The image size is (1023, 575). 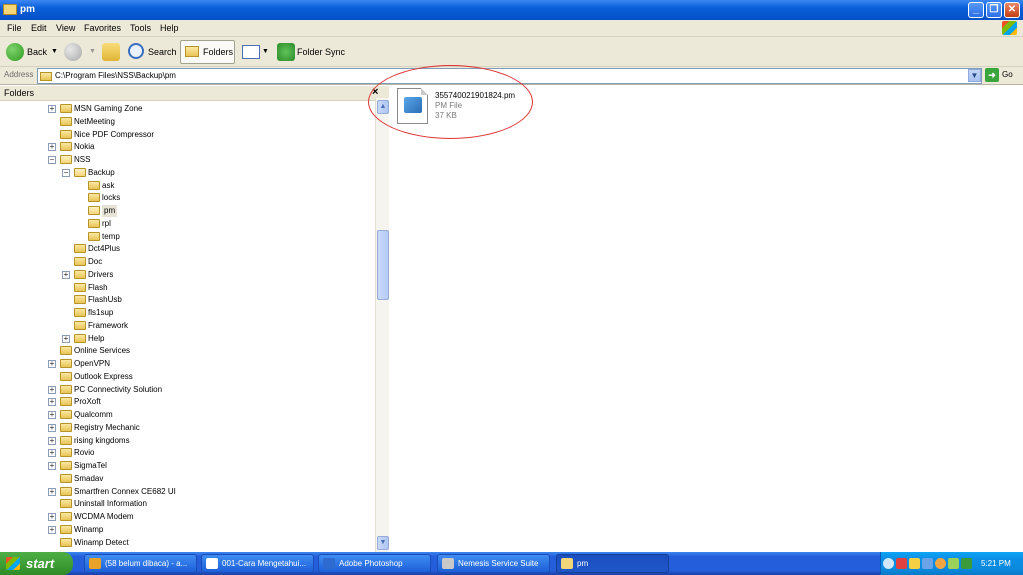 What do you see at coordinates (187, 173) in the screenshot?
I see `tree-item: − Backup` at bounding box center [187, 173].